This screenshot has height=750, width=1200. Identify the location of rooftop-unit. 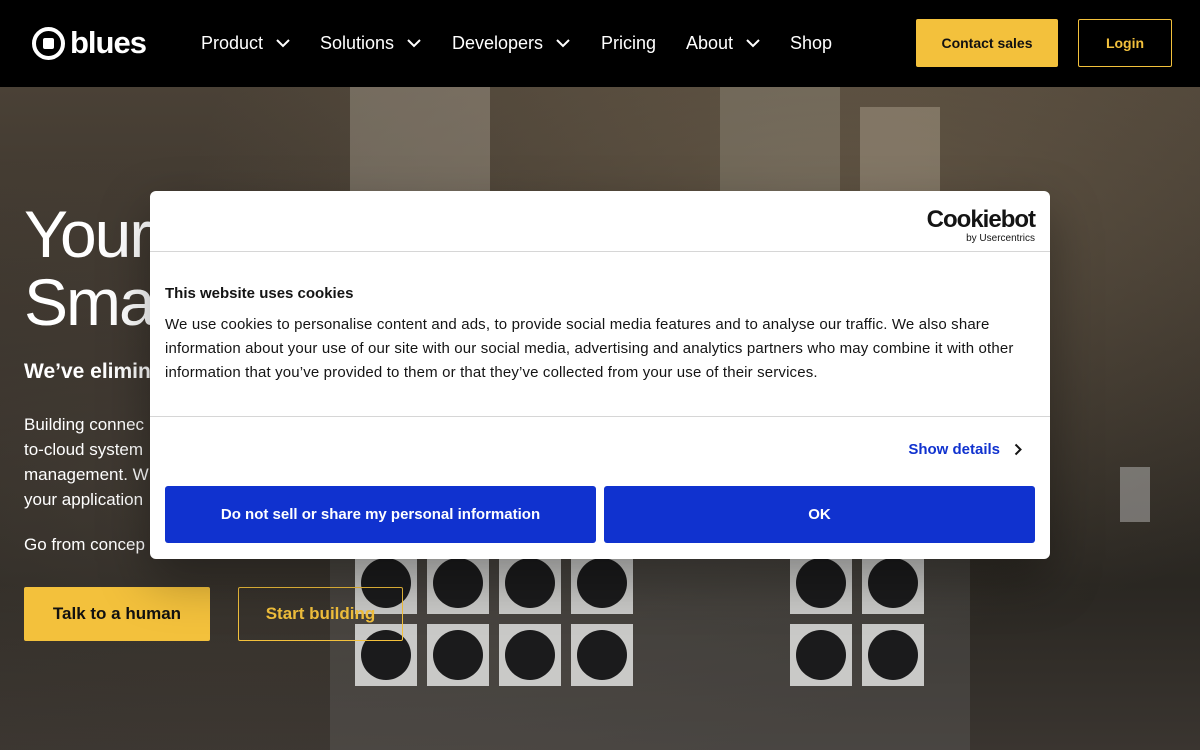
(900, 152).